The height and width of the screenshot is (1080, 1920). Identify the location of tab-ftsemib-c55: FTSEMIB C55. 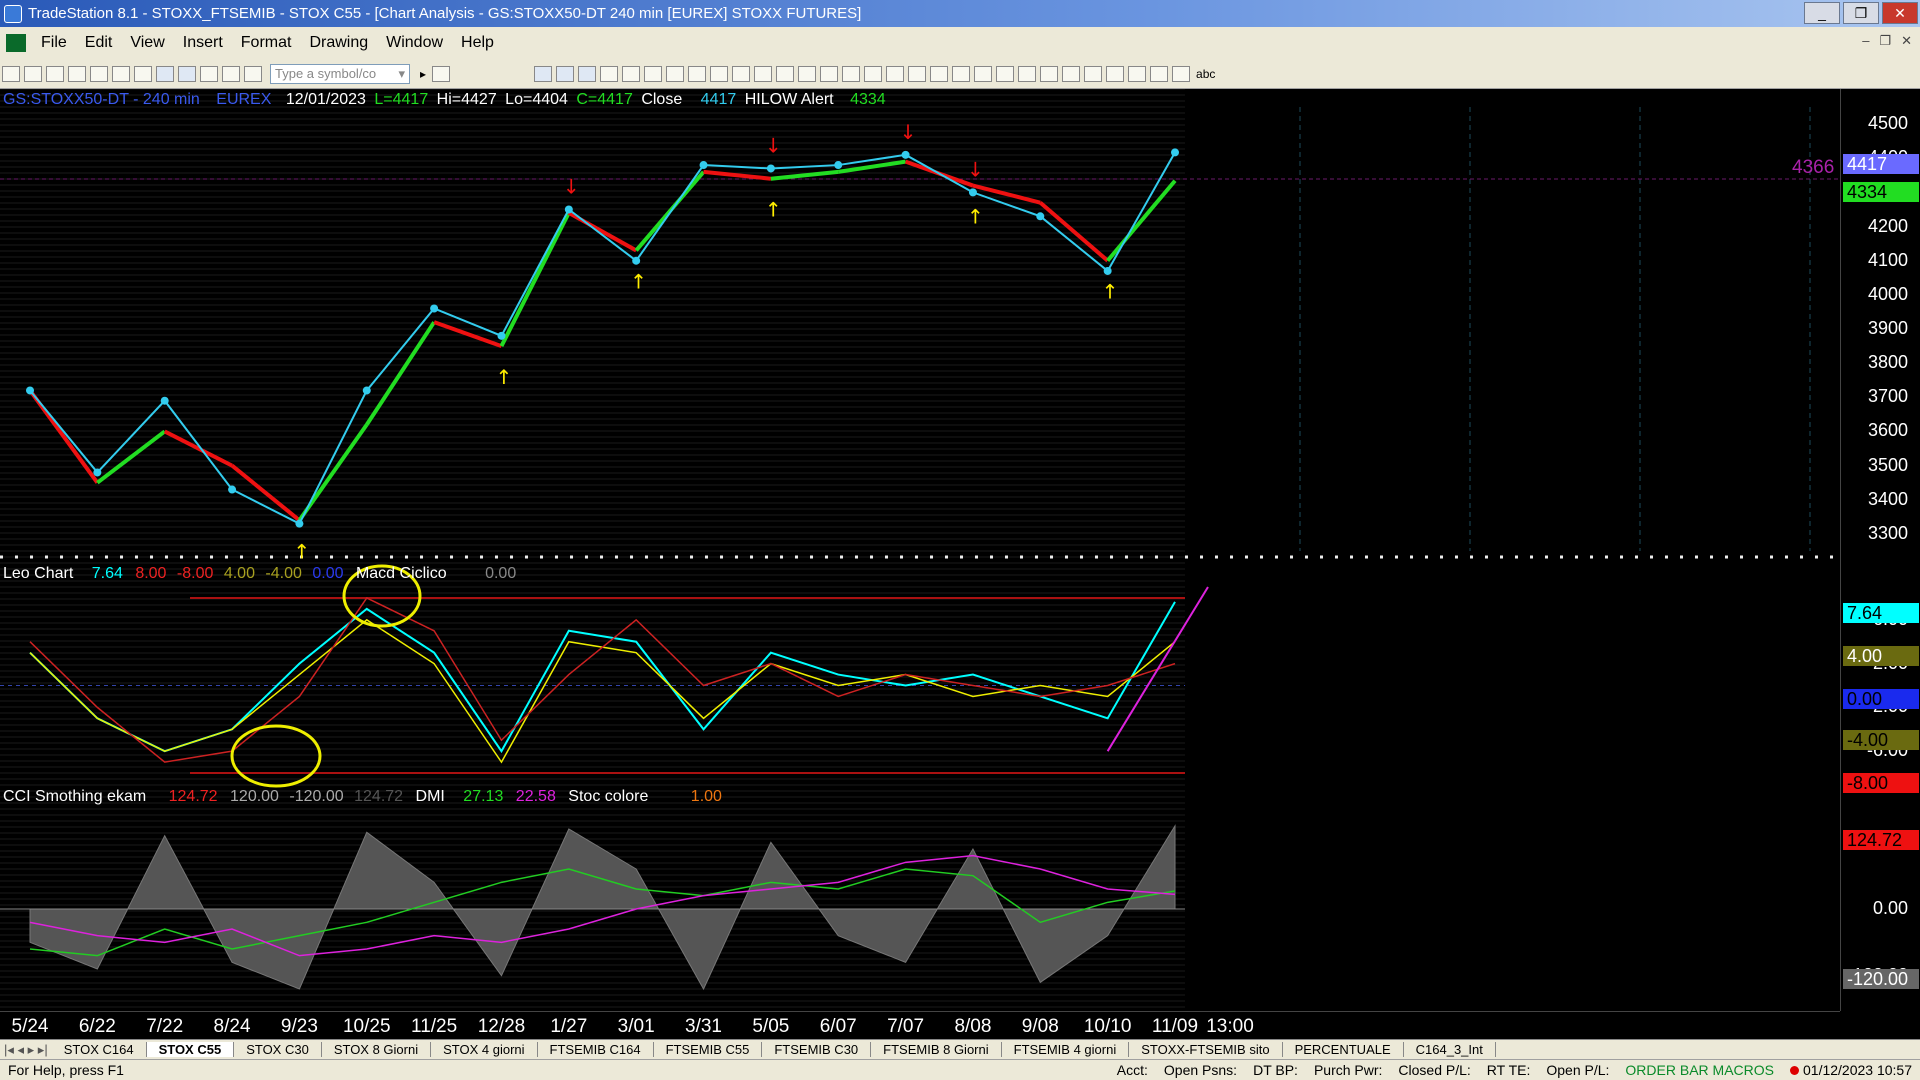
(708, 1049).